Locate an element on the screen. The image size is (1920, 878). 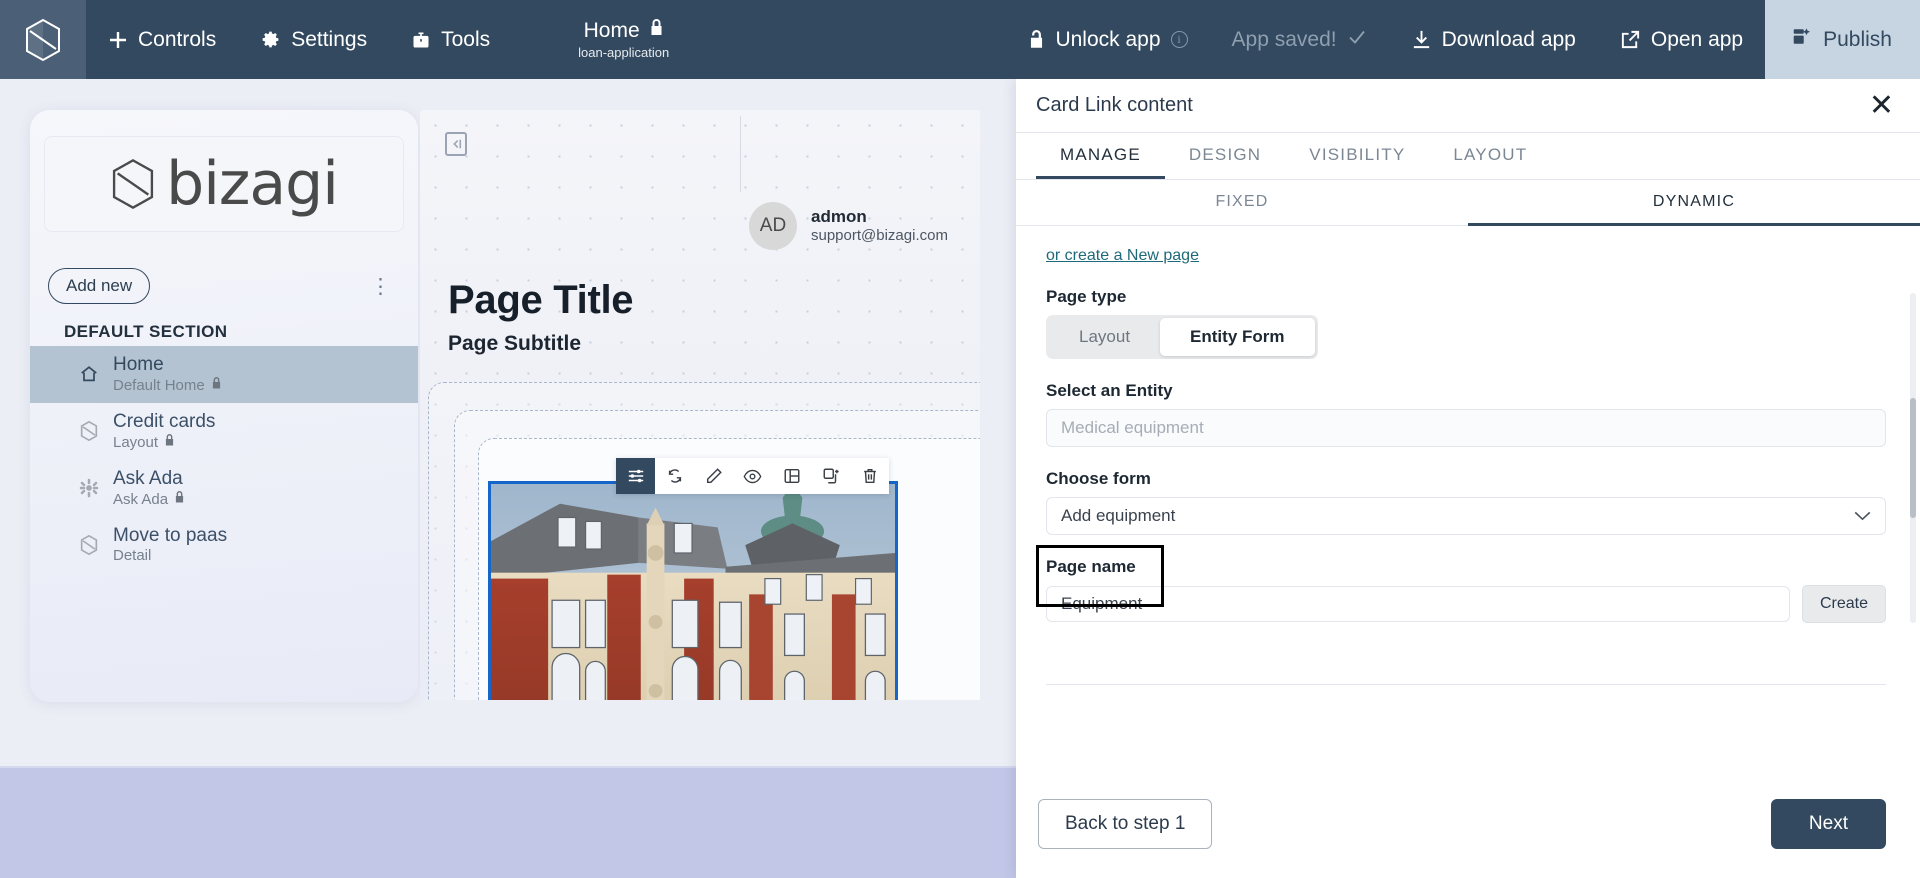
brand-wordmark: bizagi is located at coordinates (252, 184).